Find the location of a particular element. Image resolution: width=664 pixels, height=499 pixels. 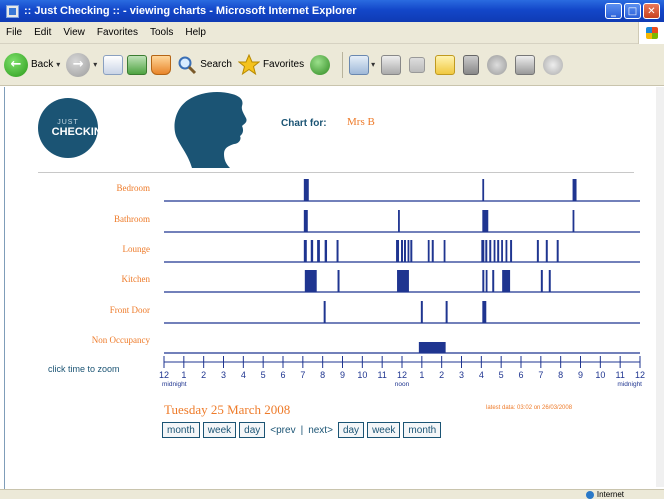

menu-tools: Tools is located at coordinates (161, 32).